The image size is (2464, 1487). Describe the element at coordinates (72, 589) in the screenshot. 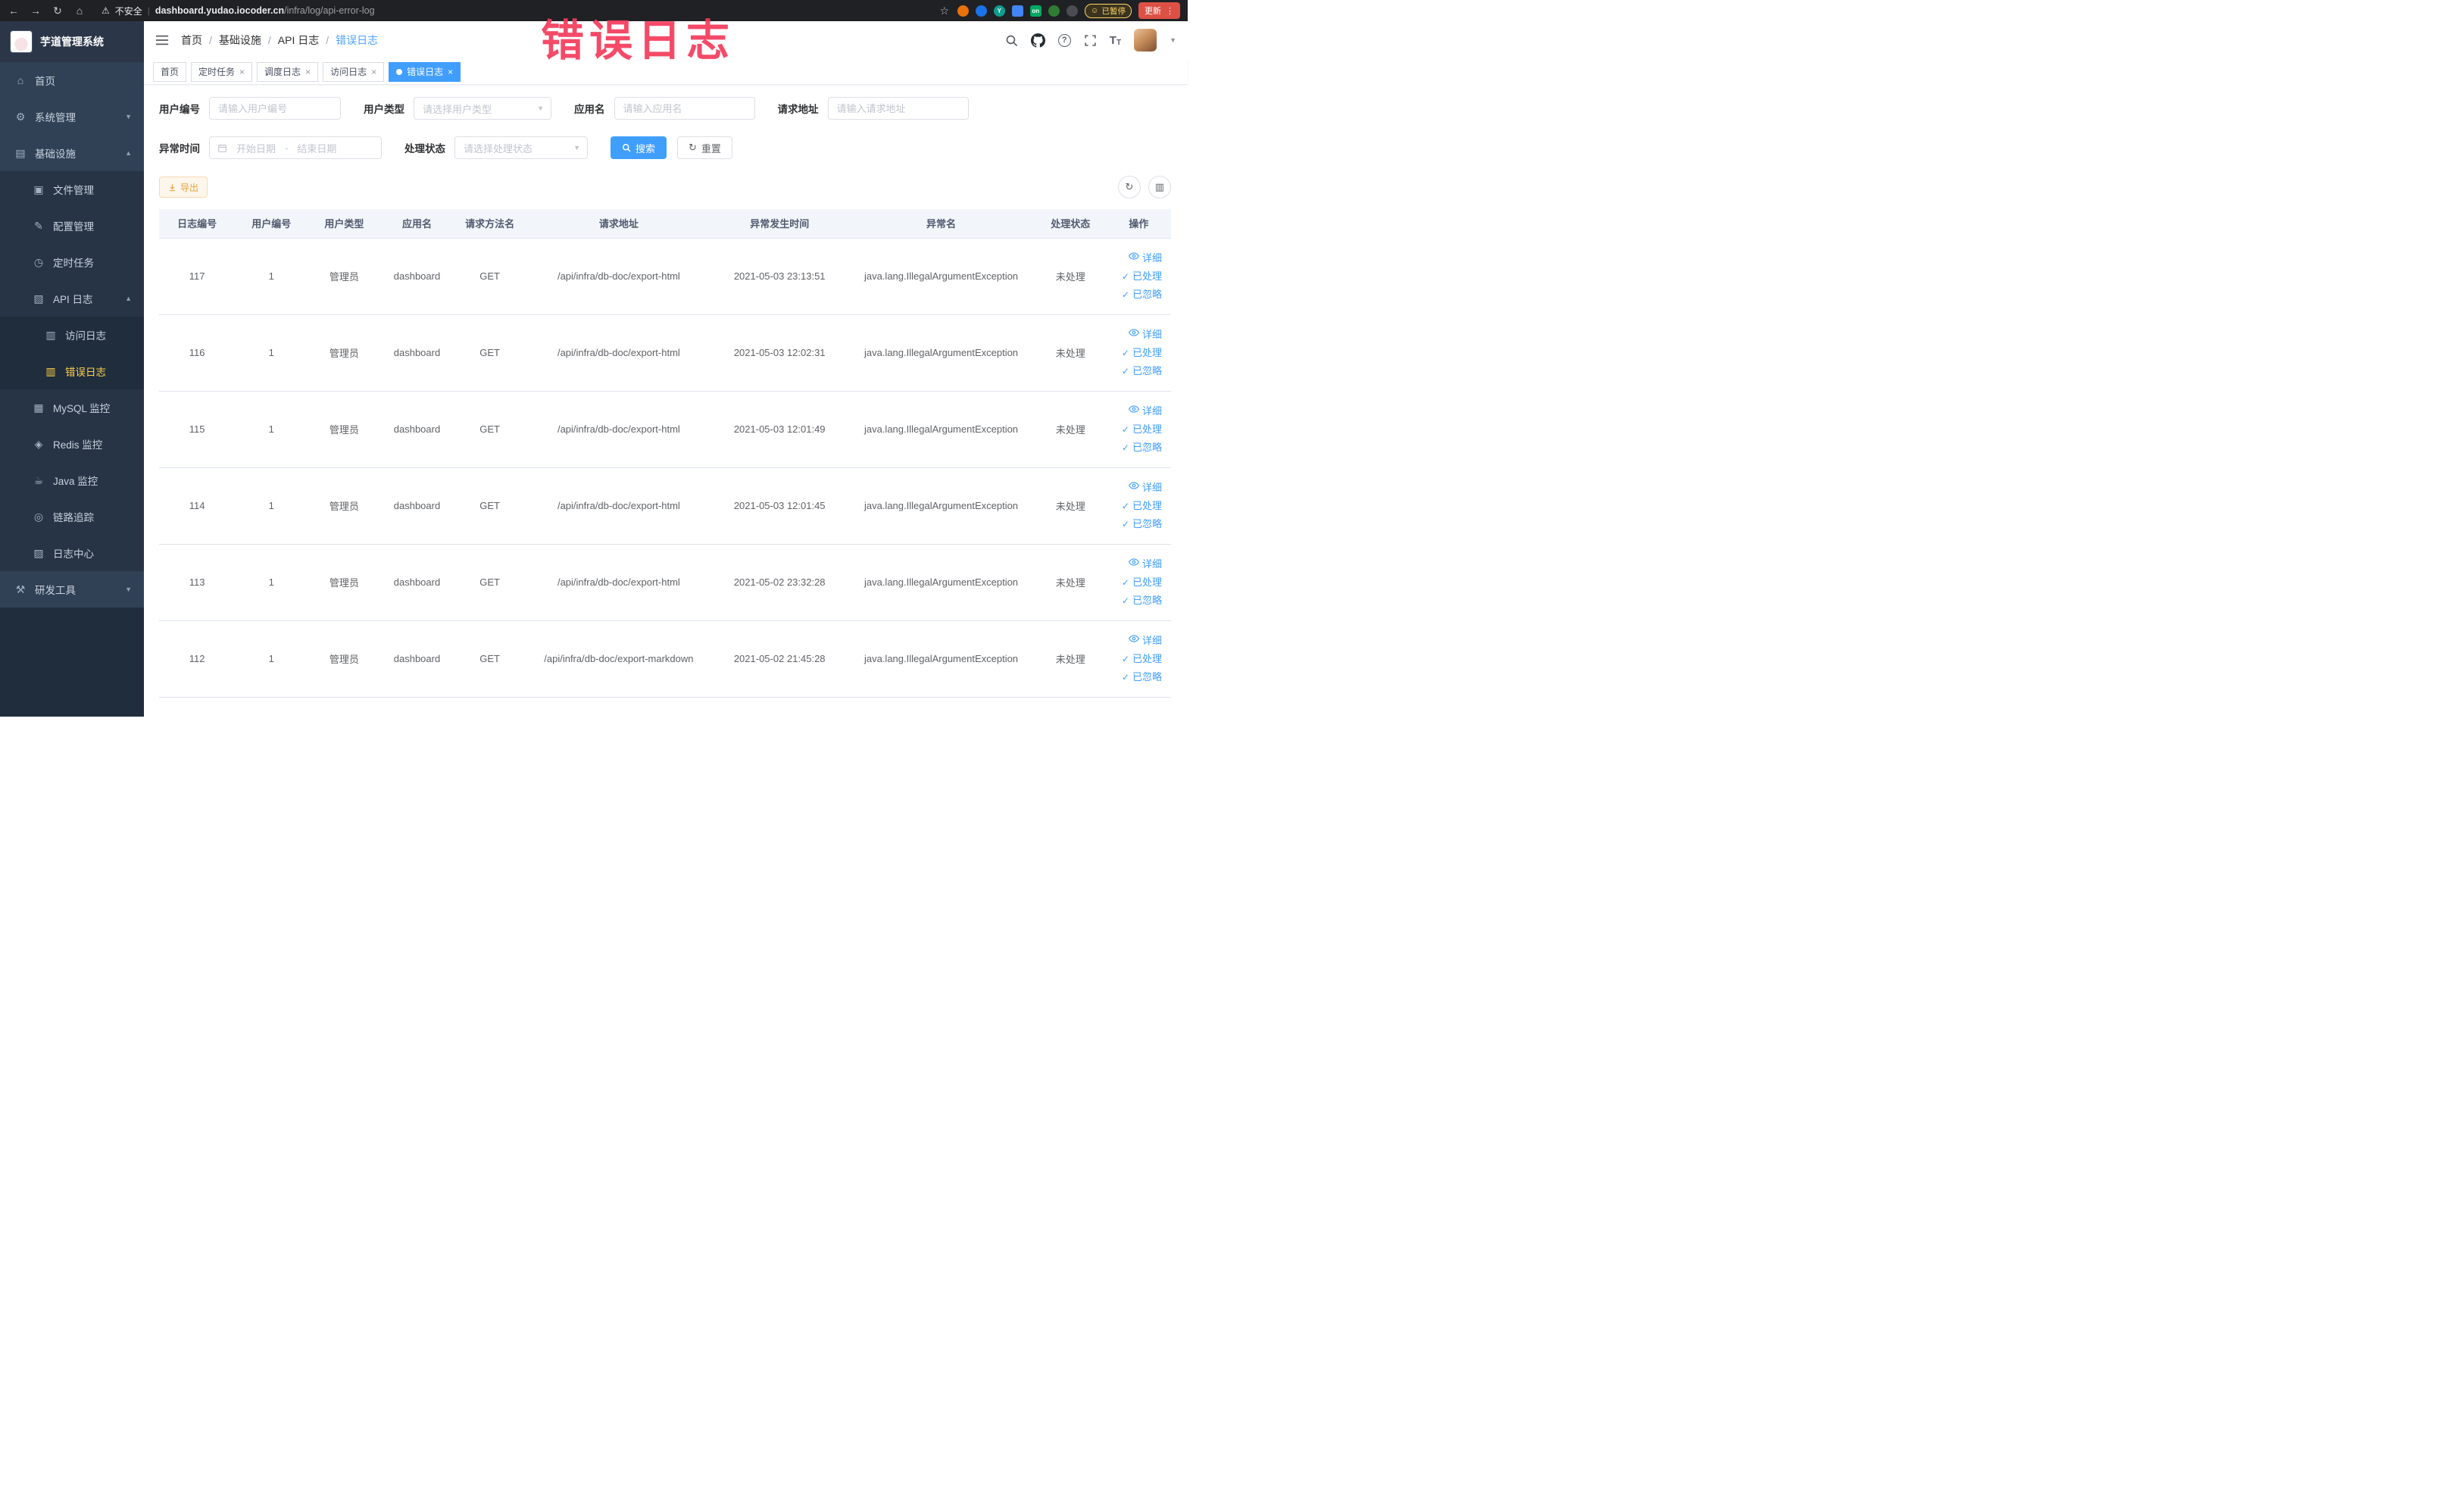

I see `sidebar-item-devtools: ⚒ 研发工具 ▼` at that location.